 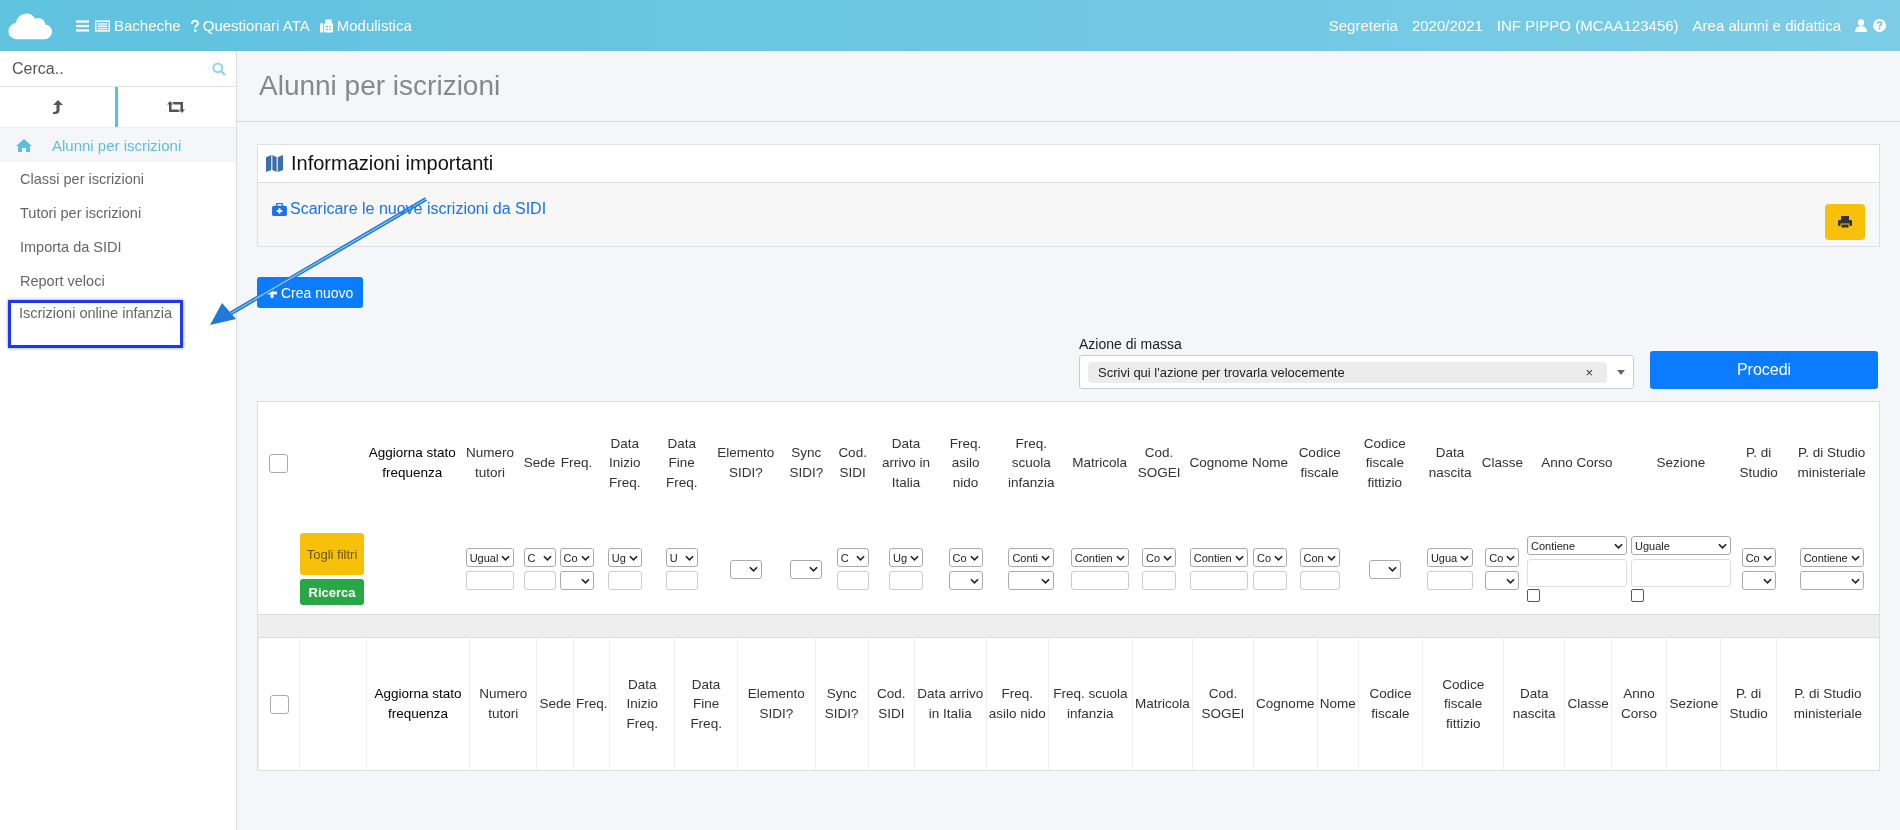 What do you see at coordinates (681, 557) in the screenshot?
I see `filter-select: U` at bounding box center [681, 557].